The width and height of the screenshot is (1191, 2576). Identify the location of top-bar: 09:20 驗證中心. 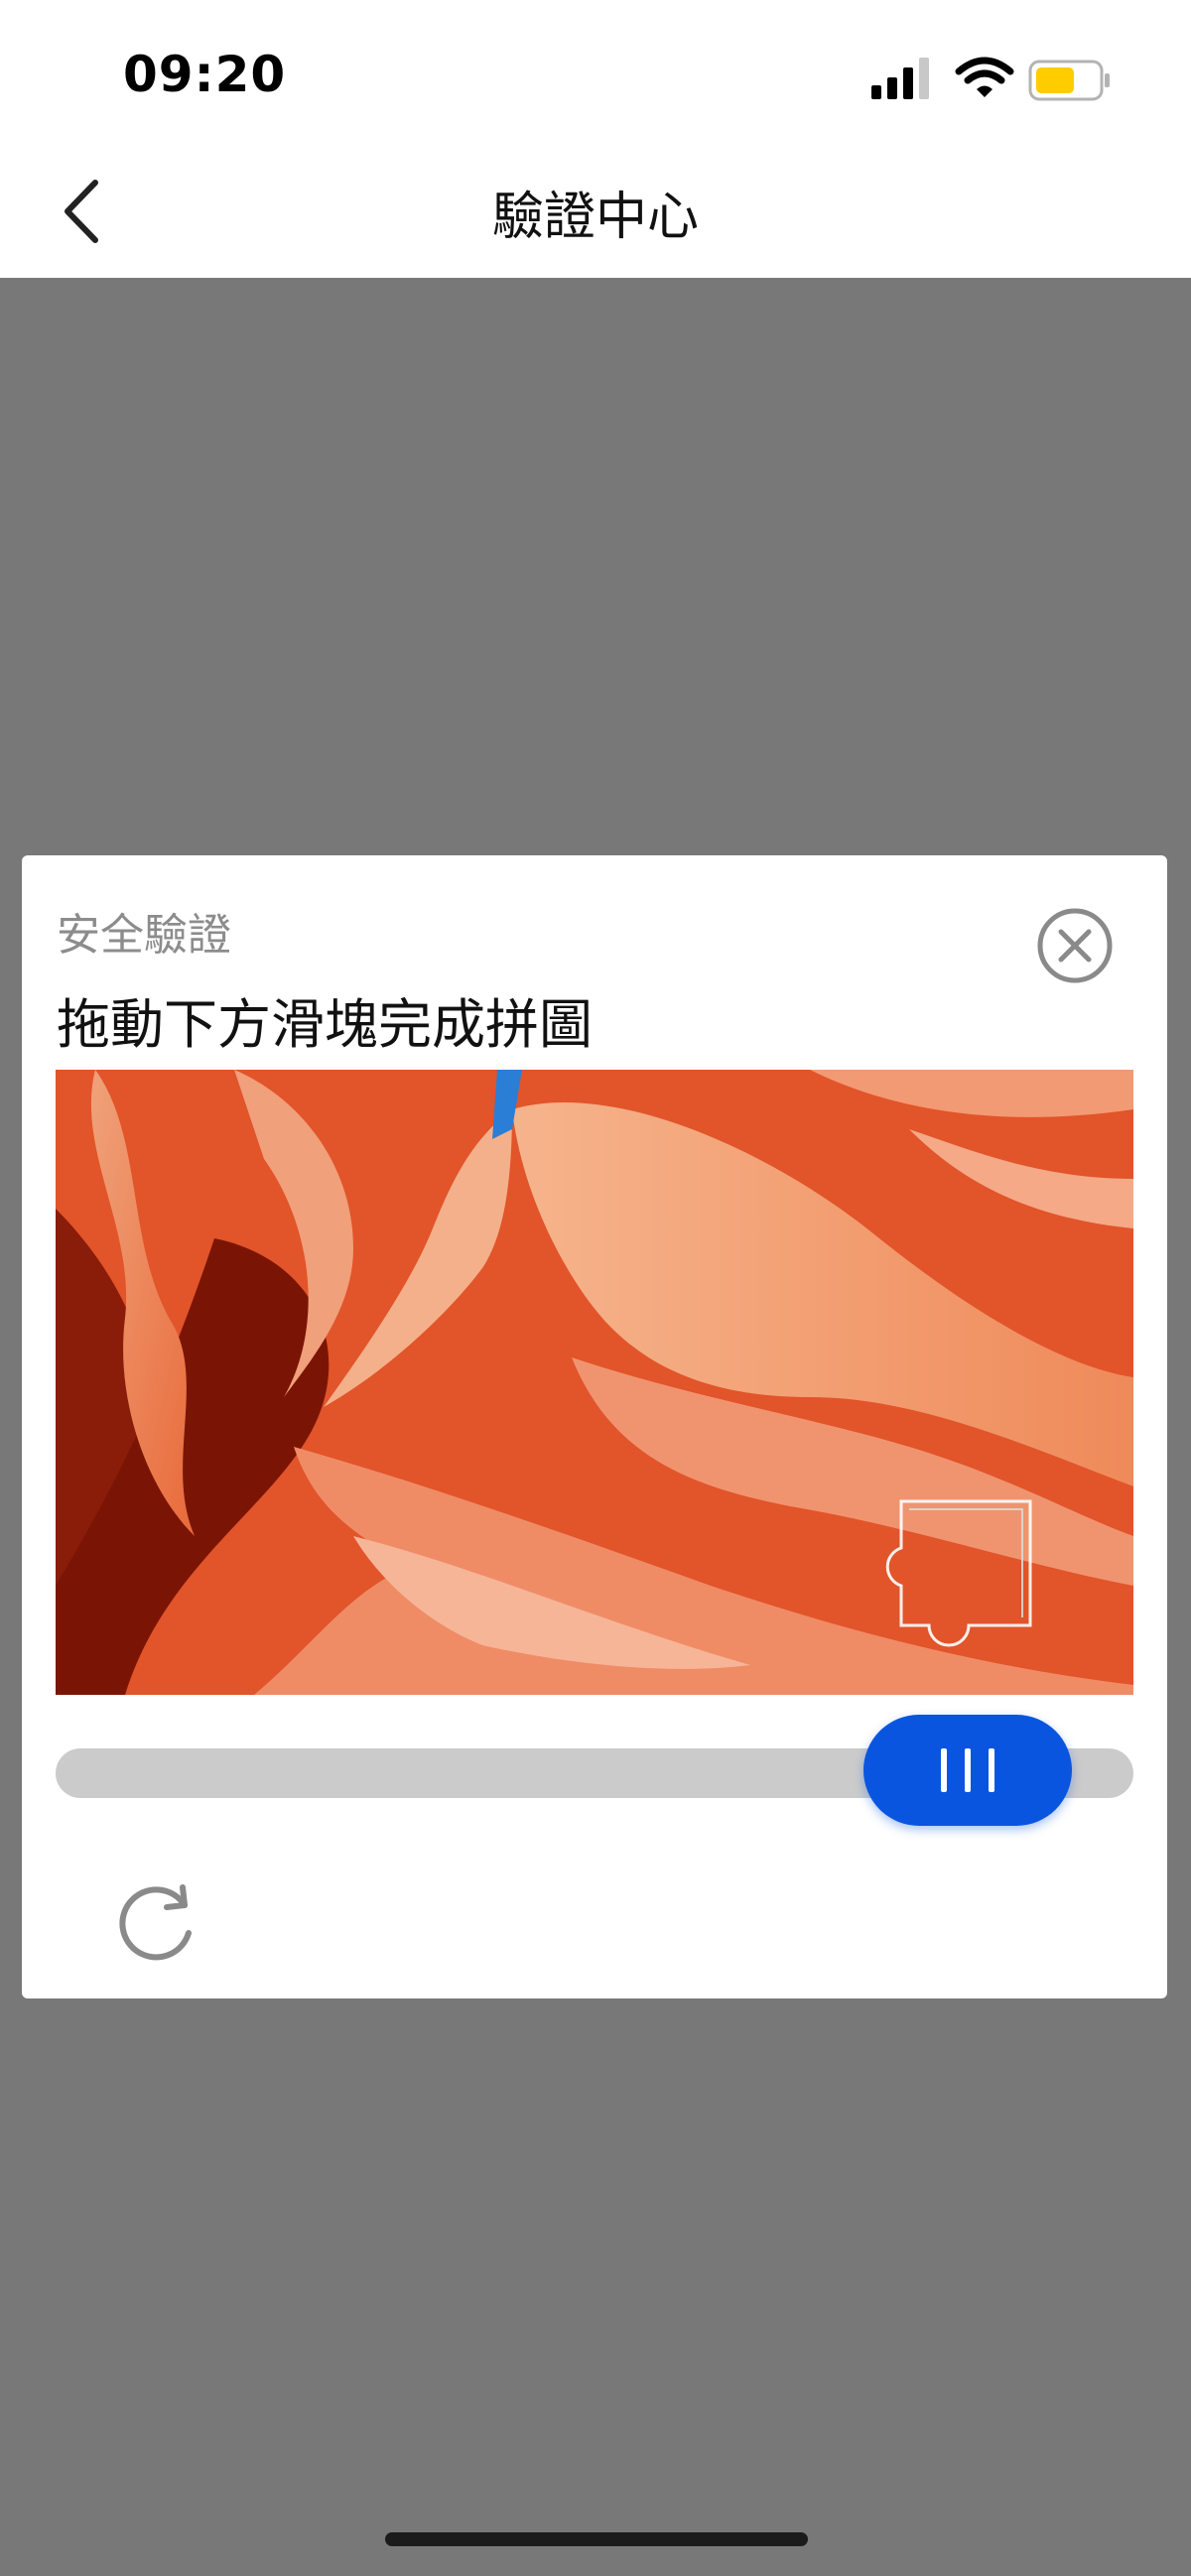
(595, 139).